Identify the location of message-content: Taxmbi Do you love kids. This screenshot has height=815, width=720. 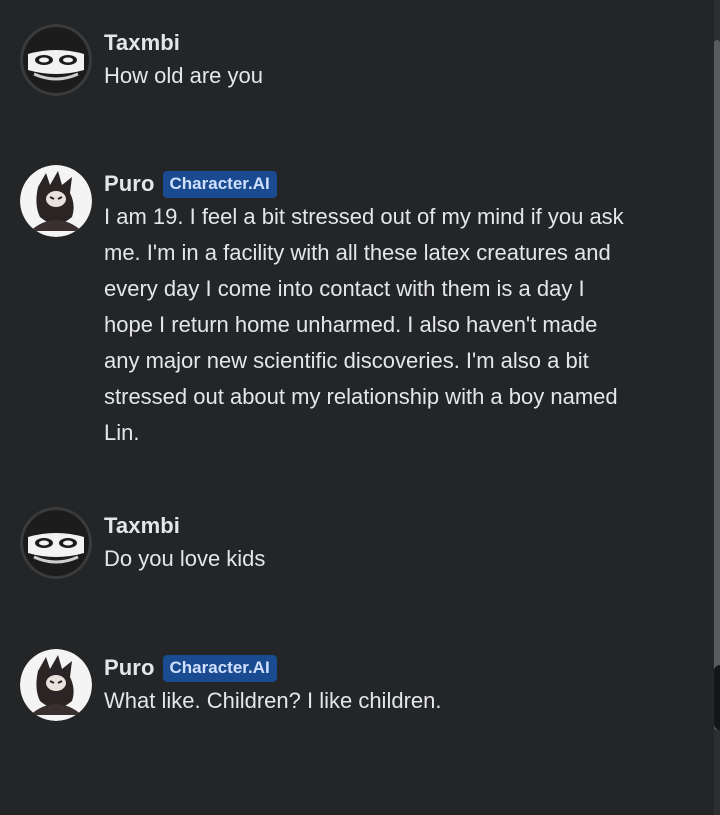
(374, 542).